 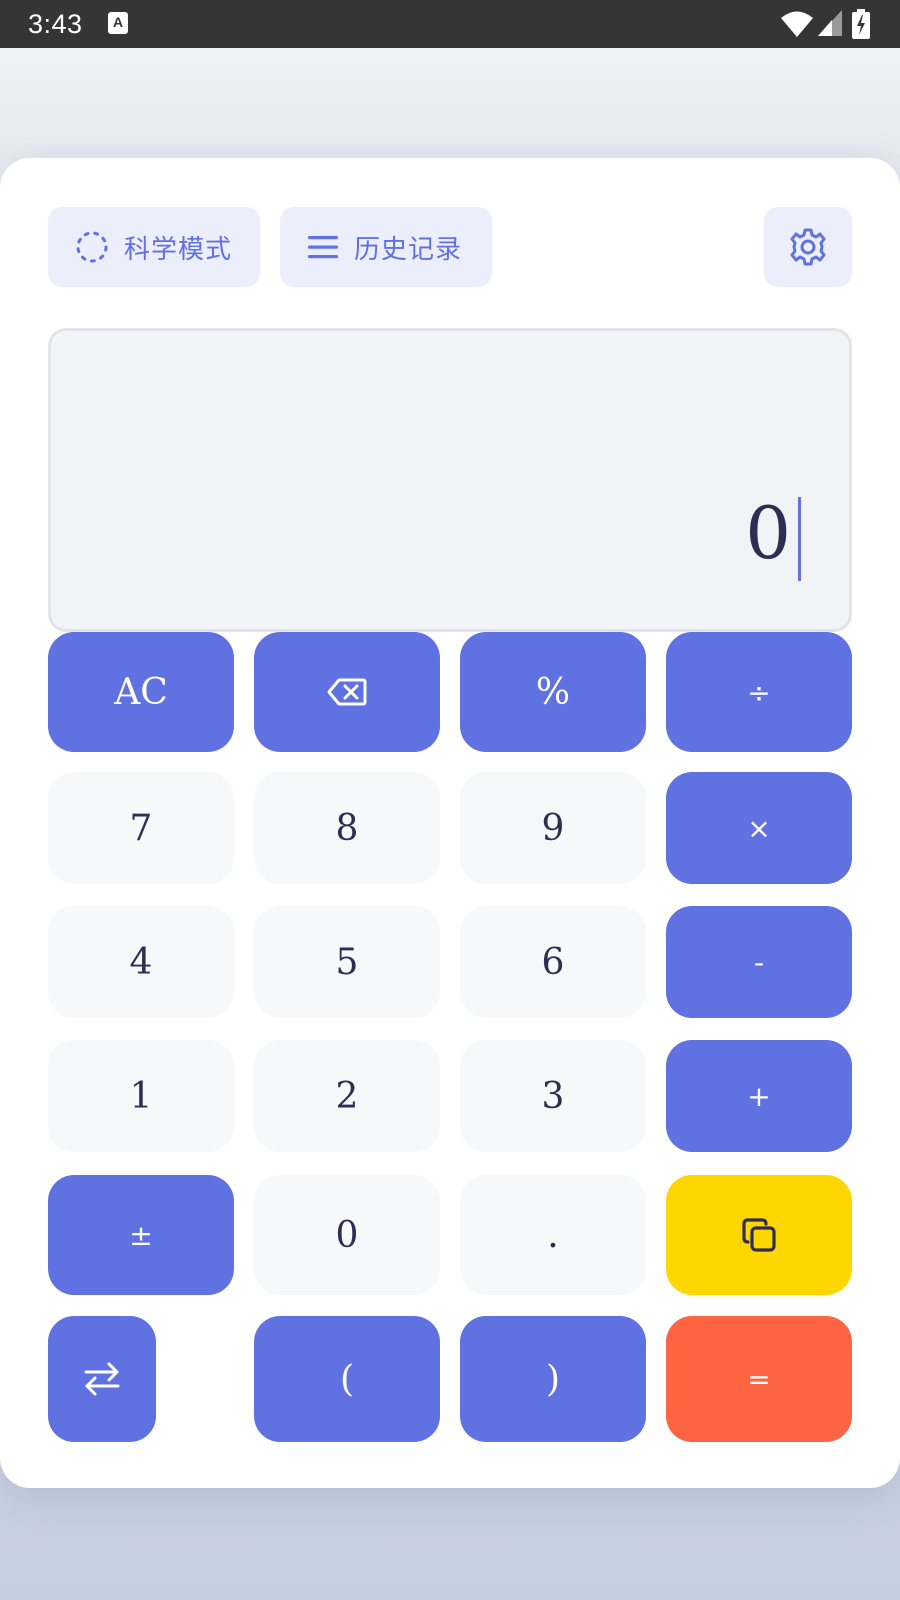 I want to click on plus-minus-button: ±, so click(x=141, y=1235).